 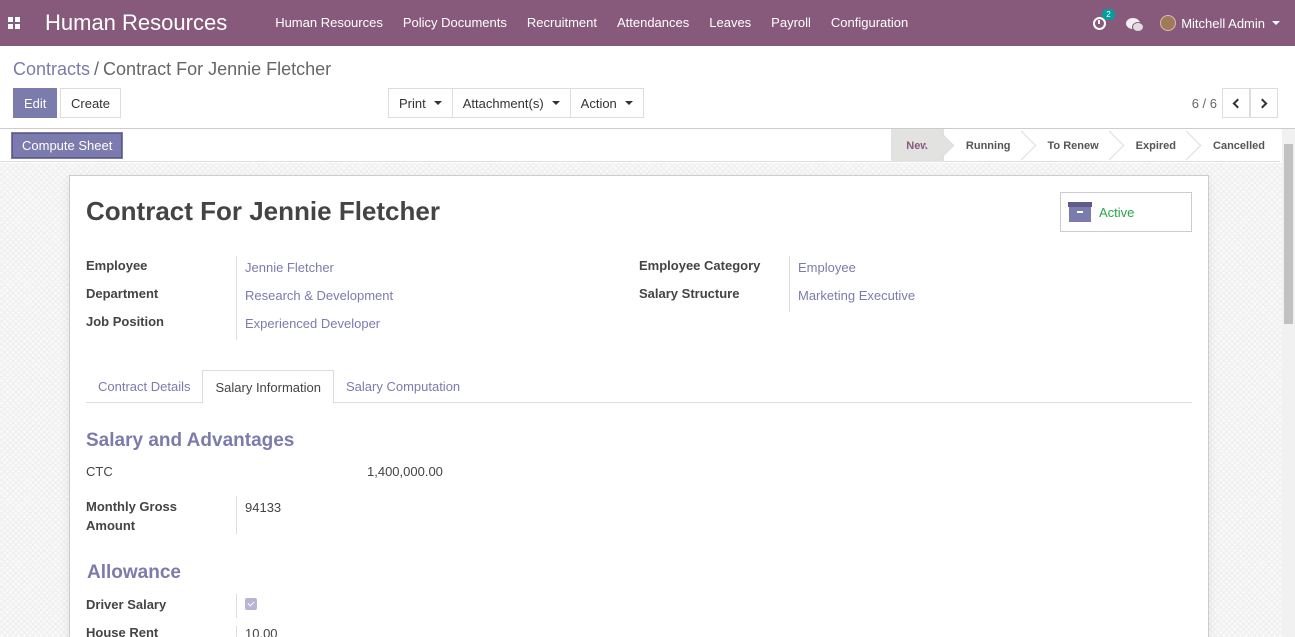 I want to click on archive-icon, so click(x=1080, y=212).